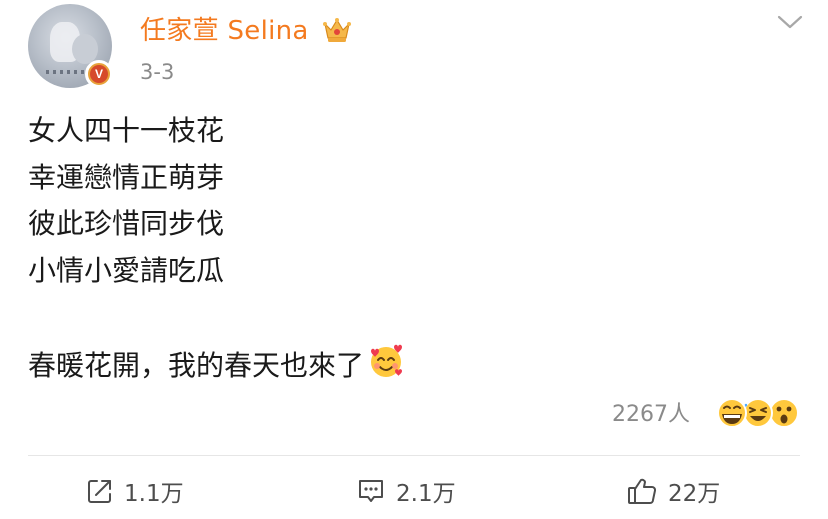 The image size is (828, 519). I want to click on like-button: 22万, so click(673, 491).